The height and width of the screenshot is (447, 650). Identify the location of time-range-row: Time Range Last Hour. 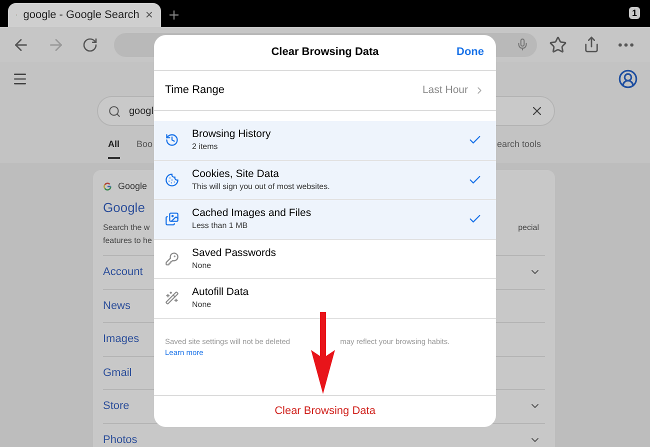
(325, 91).